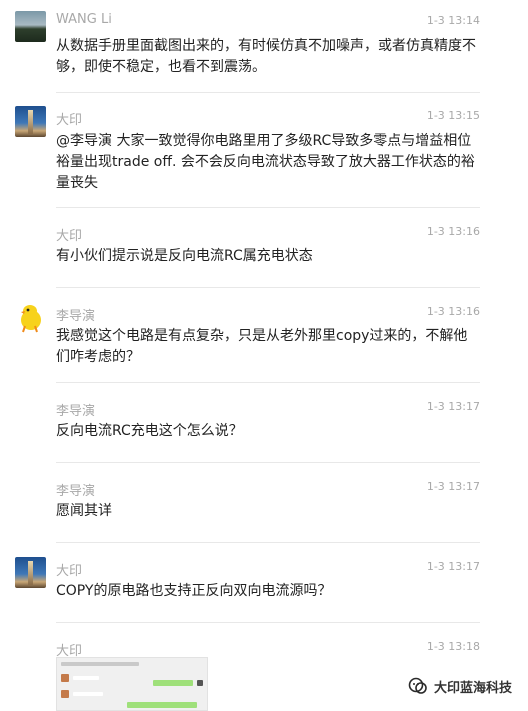  I want to click on timestamp: 1-3 13:18, so click(453, 646).